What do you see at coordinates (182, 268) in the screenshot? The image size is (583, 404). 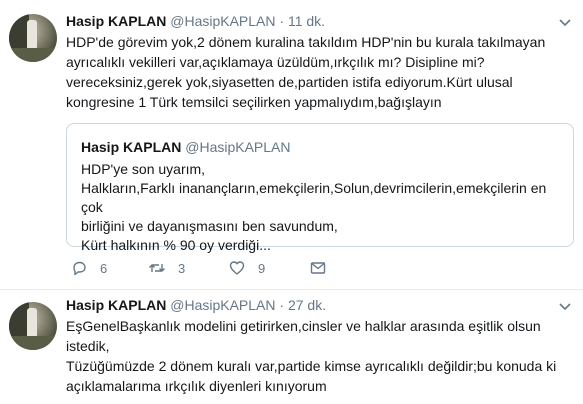 I see `retweet-count: 3` at bounding box center [182, 268].